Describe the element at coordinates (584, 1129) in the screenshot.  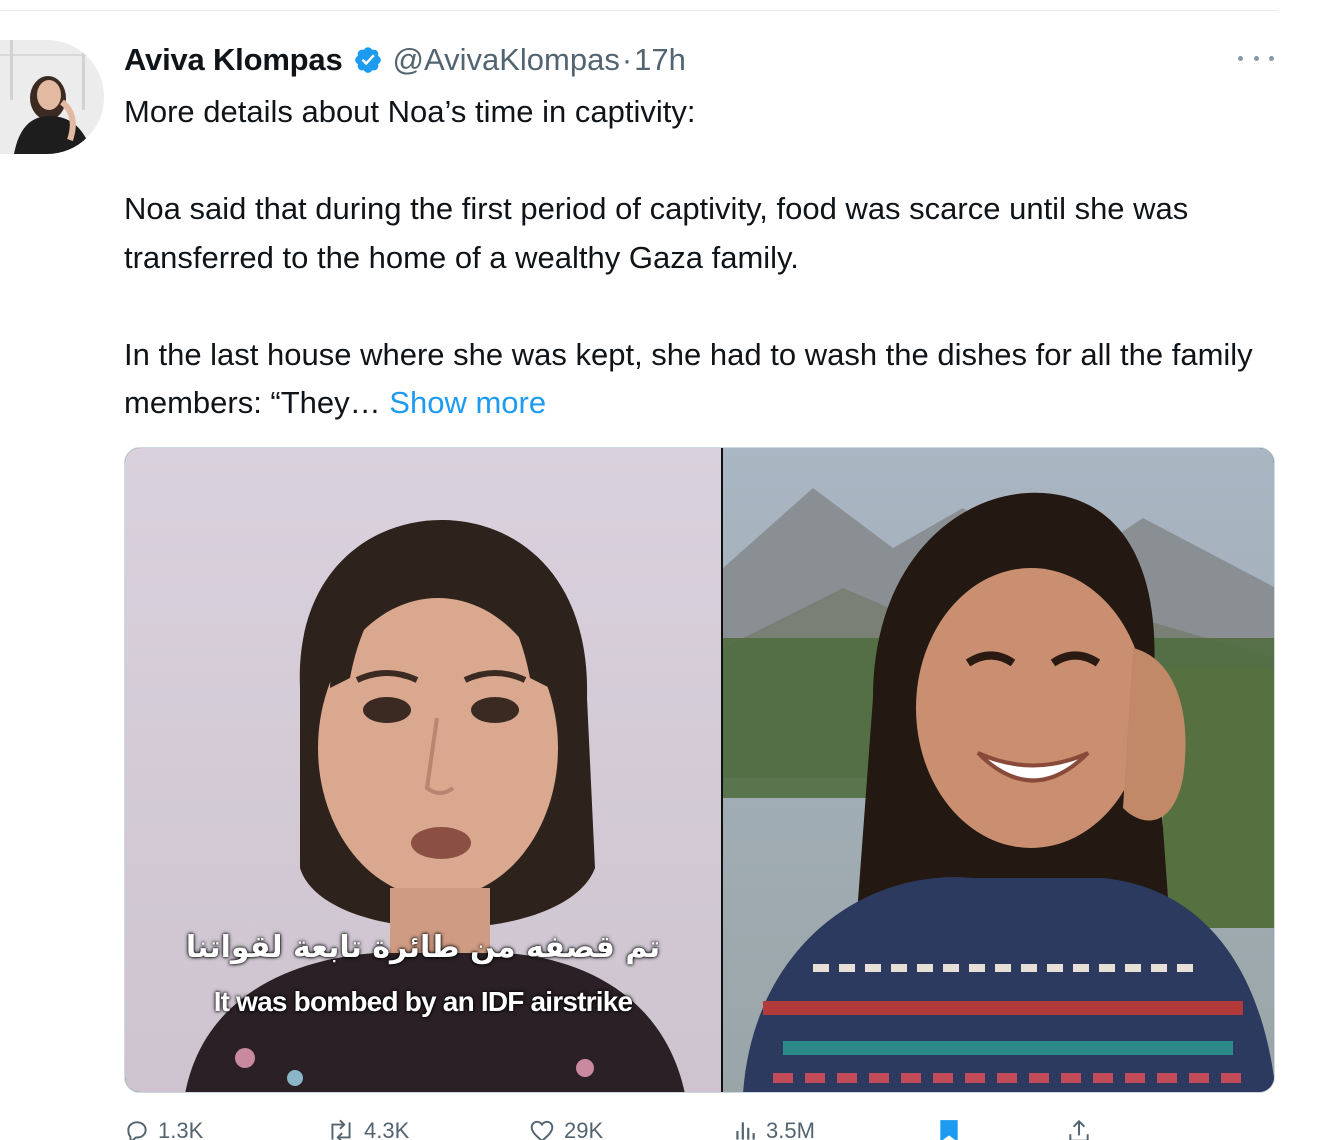
I see `like-count: 29K` at that location.